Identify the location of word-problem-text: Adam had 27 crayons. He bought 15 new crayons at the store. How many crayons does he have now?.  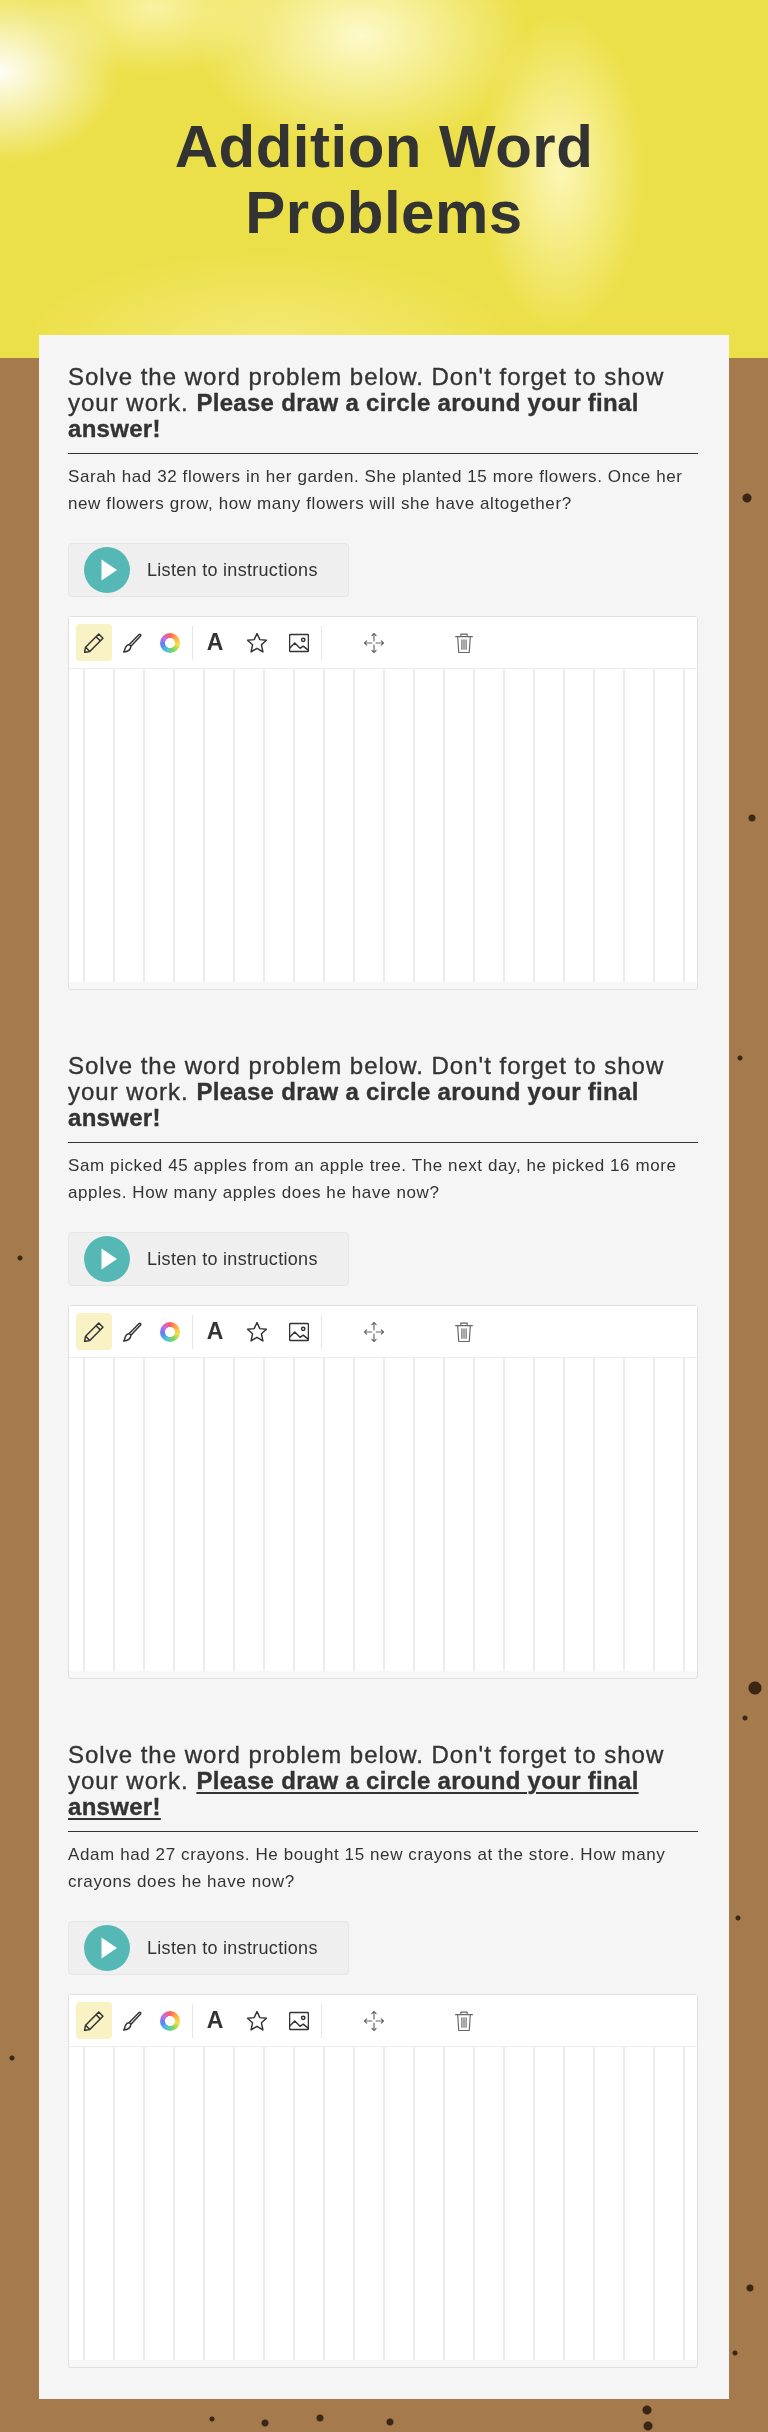
(367, 1868).